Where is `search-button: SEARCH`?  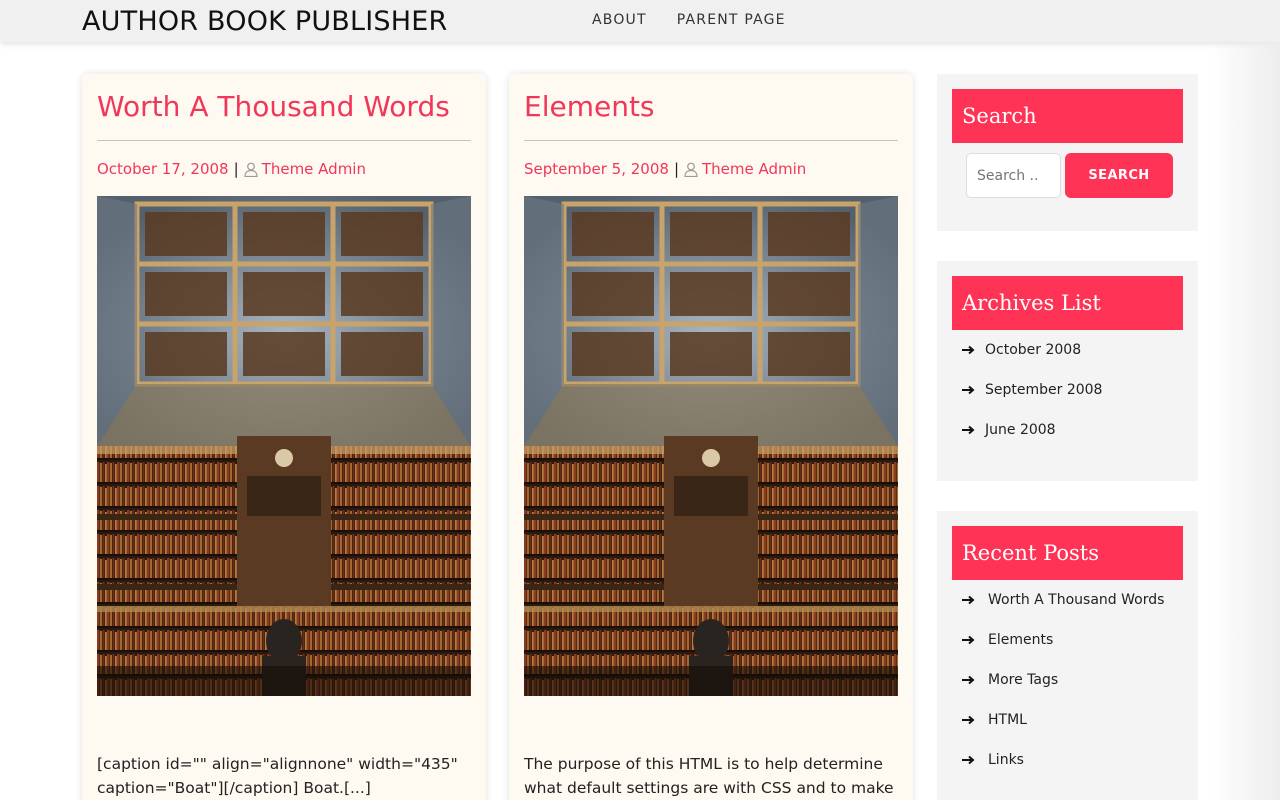
search-button: SEARCH is located at coordinates (1119, 175).